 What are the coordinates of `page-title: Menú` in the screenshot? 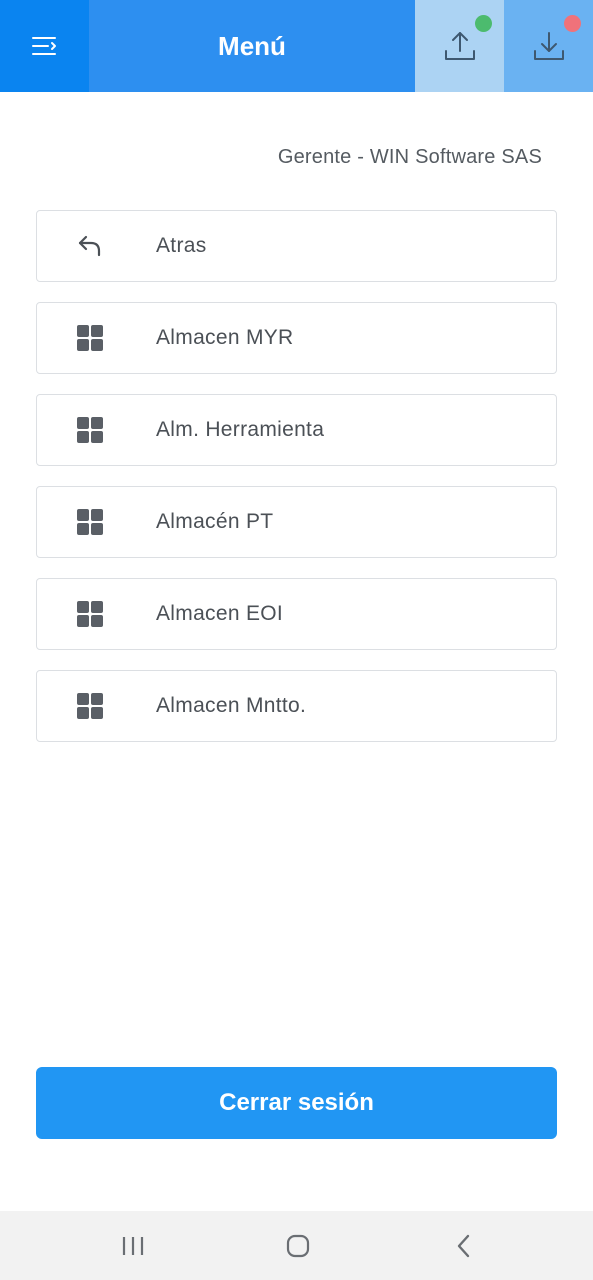 It's located at (252, 46).